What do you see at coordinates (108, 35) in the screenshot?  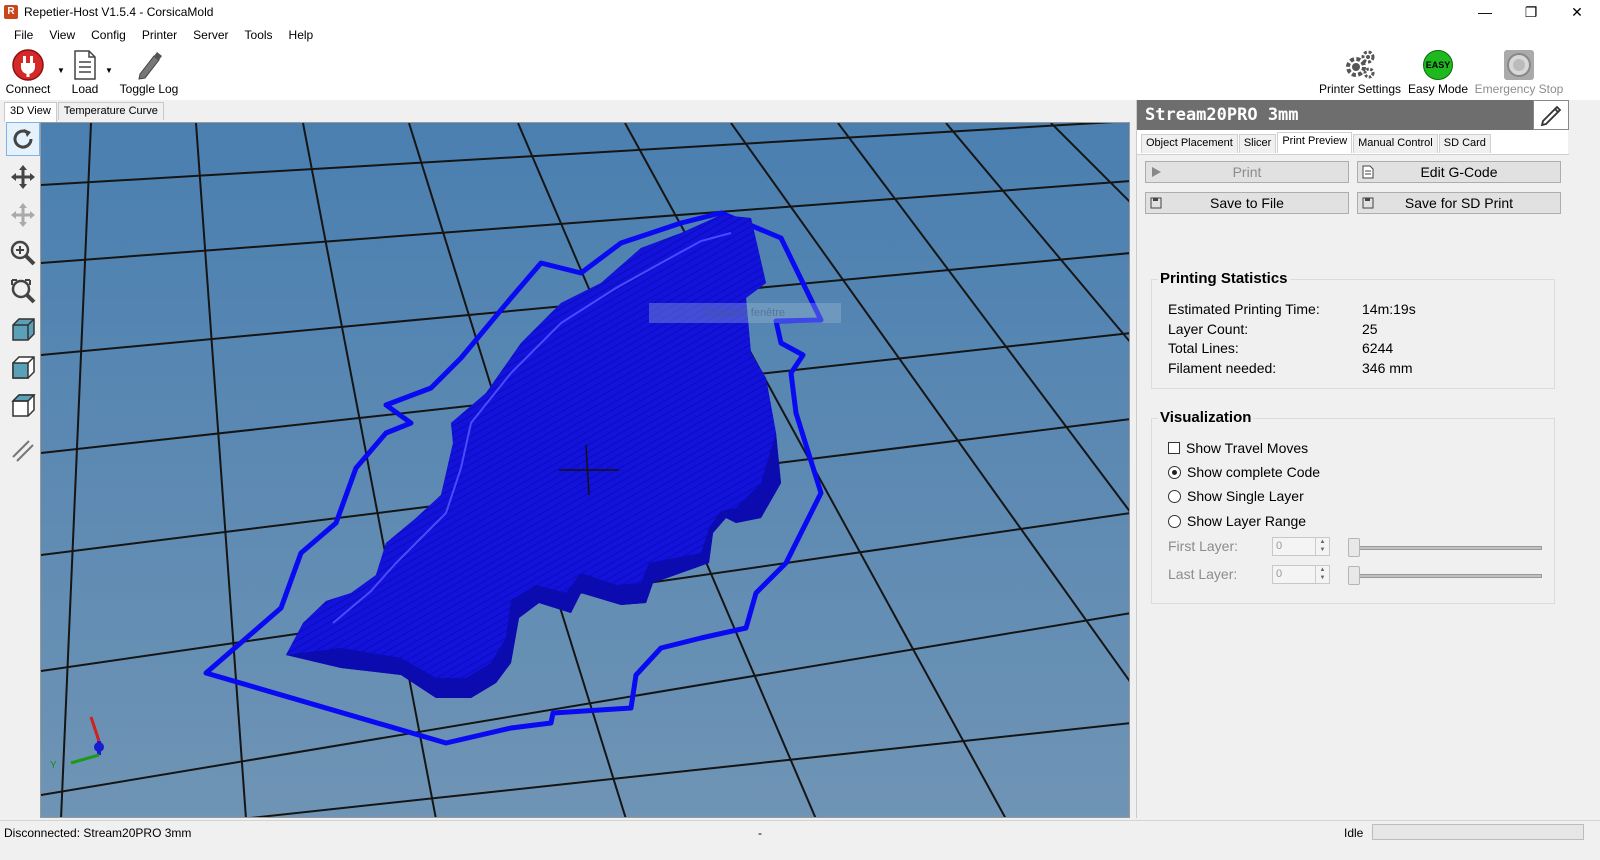 I see `menu-config: Config` at bounding box center [108, 35].